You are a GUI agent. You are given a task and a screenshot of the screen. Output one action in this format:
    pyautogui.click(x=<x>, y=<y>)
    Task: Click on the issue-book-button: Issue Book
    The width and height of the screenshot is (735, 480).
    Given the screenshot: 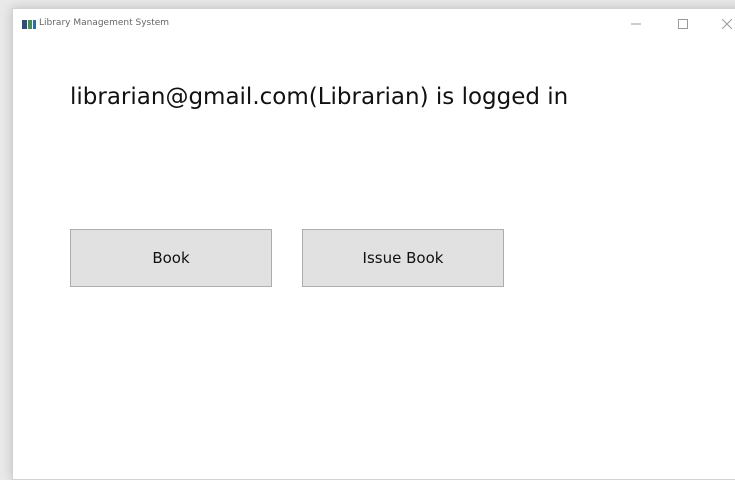 What is the action you would take?
    pyautogui.click(x=403, y=258)
    